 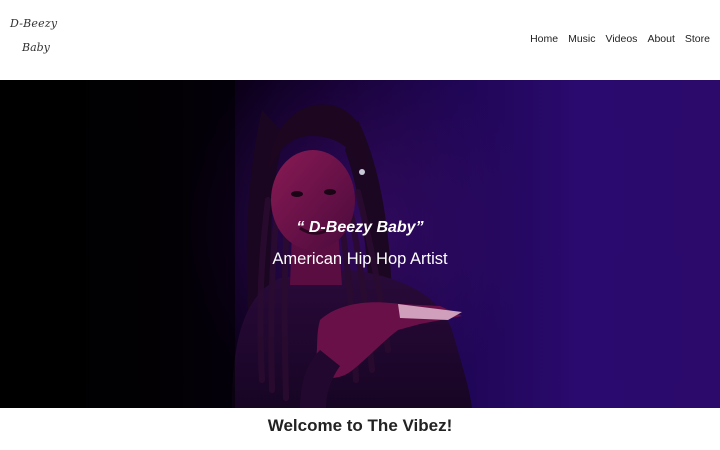 I want to click on nav-about: About, so click(x=660, y=39).